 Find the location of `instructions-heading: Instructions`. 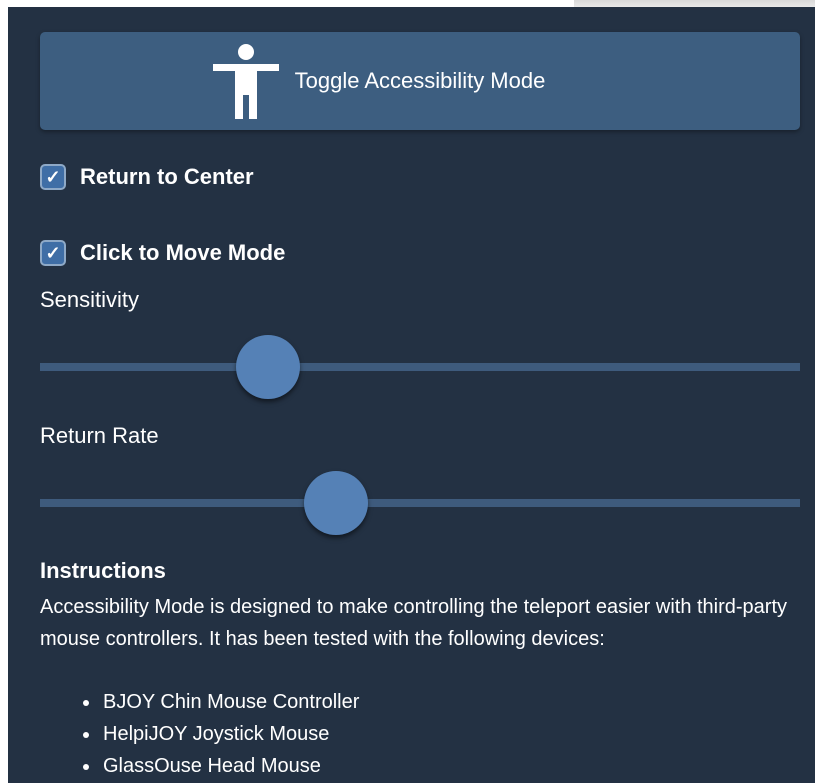

instructions-heading: Instructions is located at coordinates (103, 570).